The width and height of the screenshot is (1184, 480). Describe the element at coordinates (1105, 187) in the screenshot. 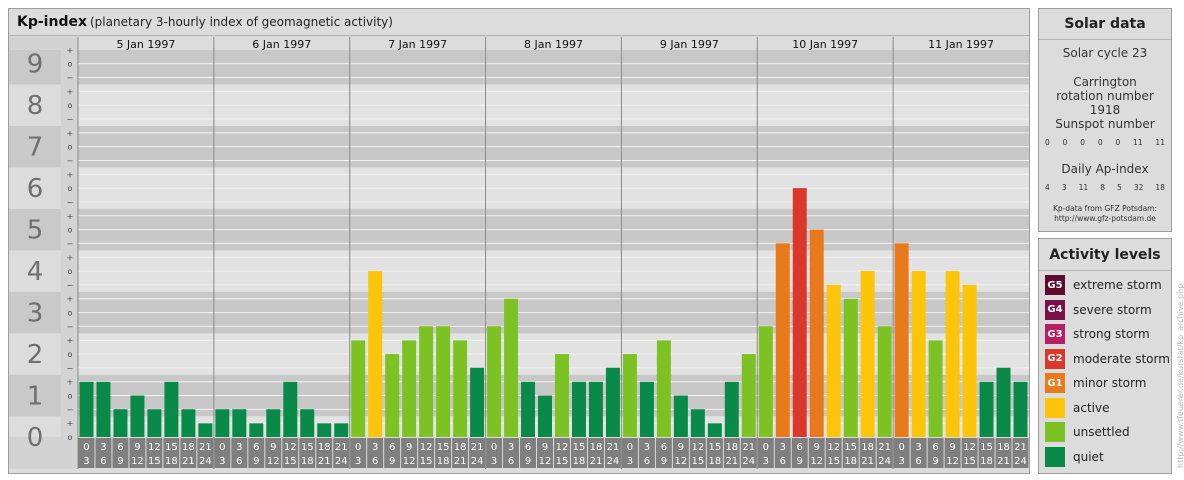

I see `ap-index-values: 4 3 11 8 5 32 18` at that location.